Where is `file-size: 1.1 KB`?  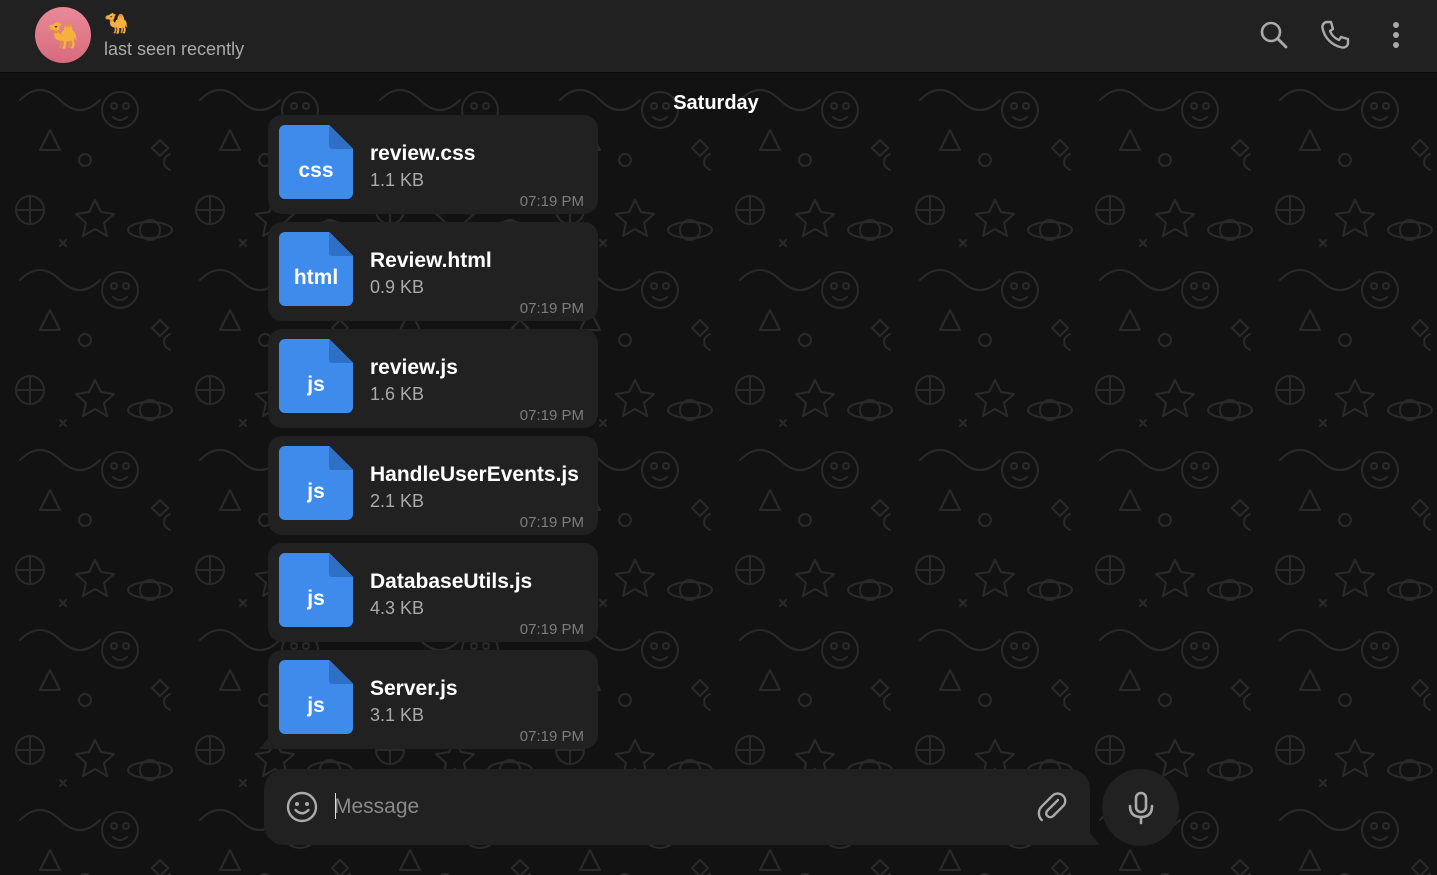
file-size: 1.1 KB is located at coordinates (397, 180).